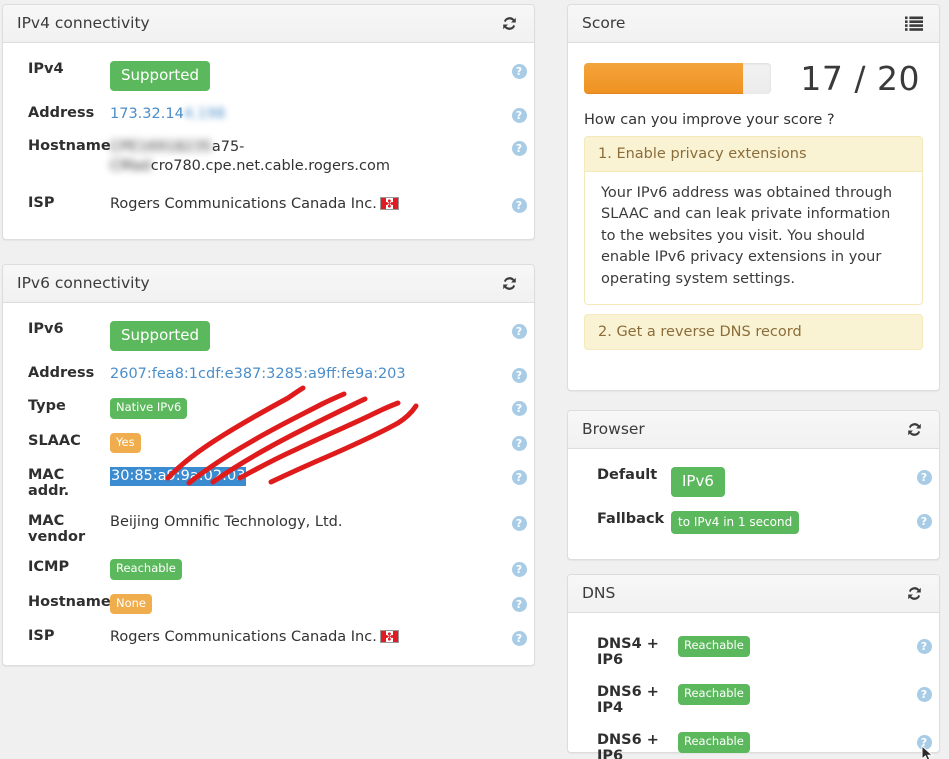 Image resolution: width=949 pixels, height=759 pixels. I want to click on table-row: Type Native IPv6 ?, so click(268, 407).